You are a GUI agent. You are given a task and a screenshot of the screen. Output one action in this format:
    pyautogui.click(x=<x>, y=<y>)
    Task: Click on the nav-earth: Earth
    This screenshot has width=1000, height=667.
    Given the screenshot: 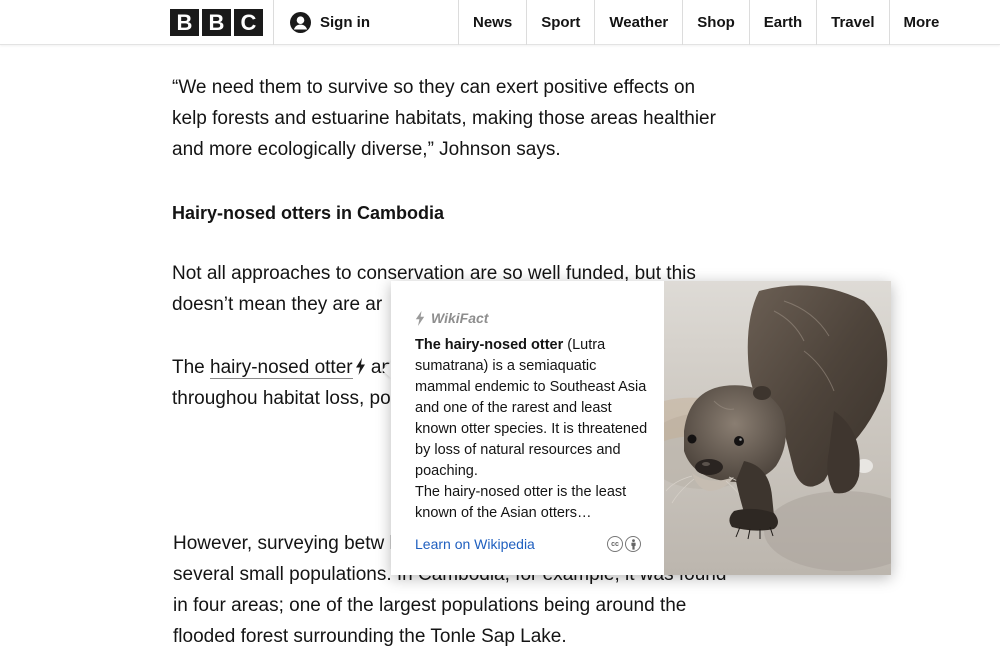 What is the action you would take?
    pyautogui.click(x=782, y=22)
    